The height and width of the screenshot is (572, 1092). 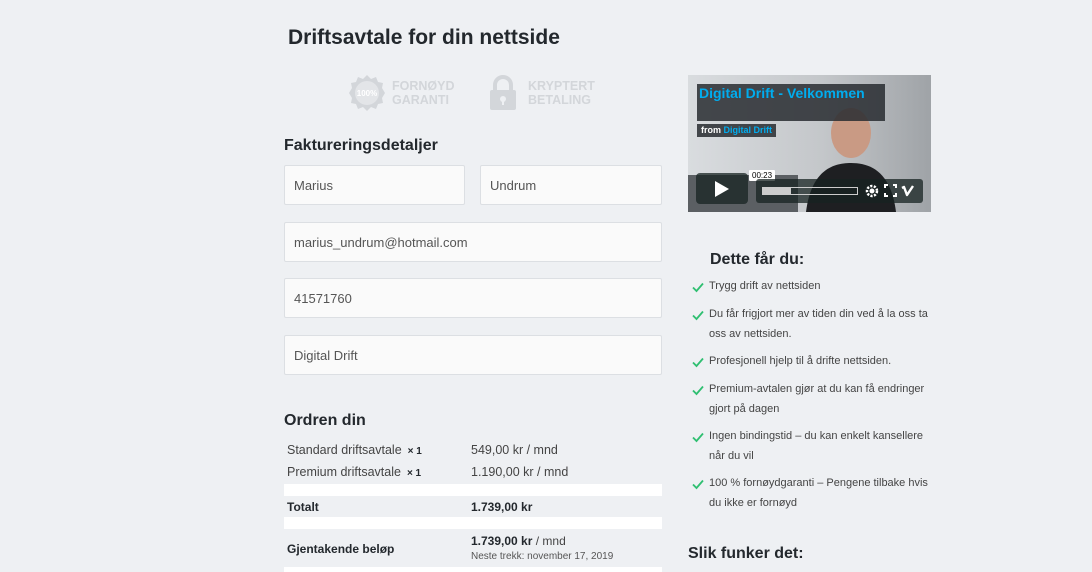 I want to click on benefit-item: Trygg drift av nettsiden, so click(x=814, y=287).